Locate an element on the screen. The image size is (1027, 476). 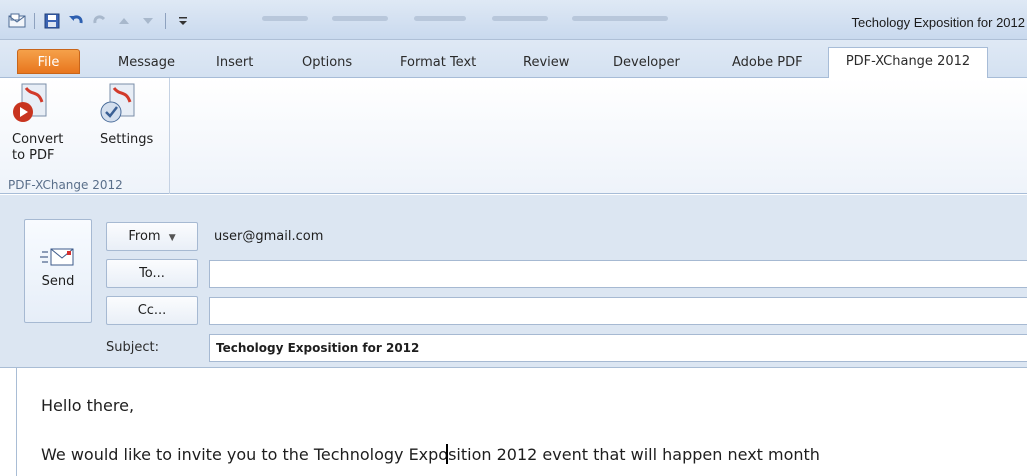
body-greeting: Hello there, is located at coordinates (88, 405).